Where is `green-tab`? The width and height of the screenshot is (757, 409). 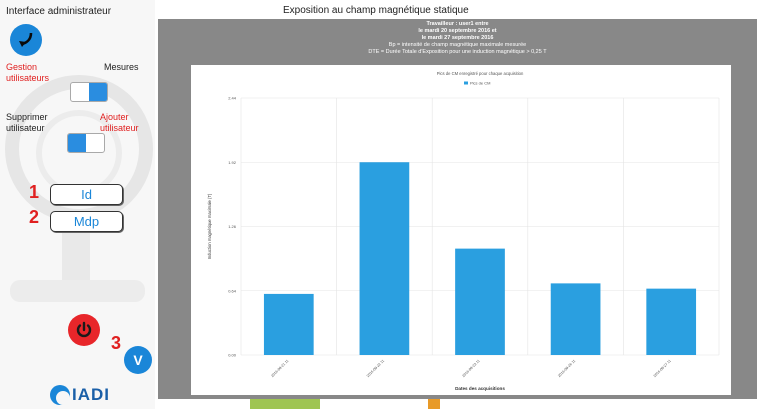
green-tab is located at coordinates (285, 404).